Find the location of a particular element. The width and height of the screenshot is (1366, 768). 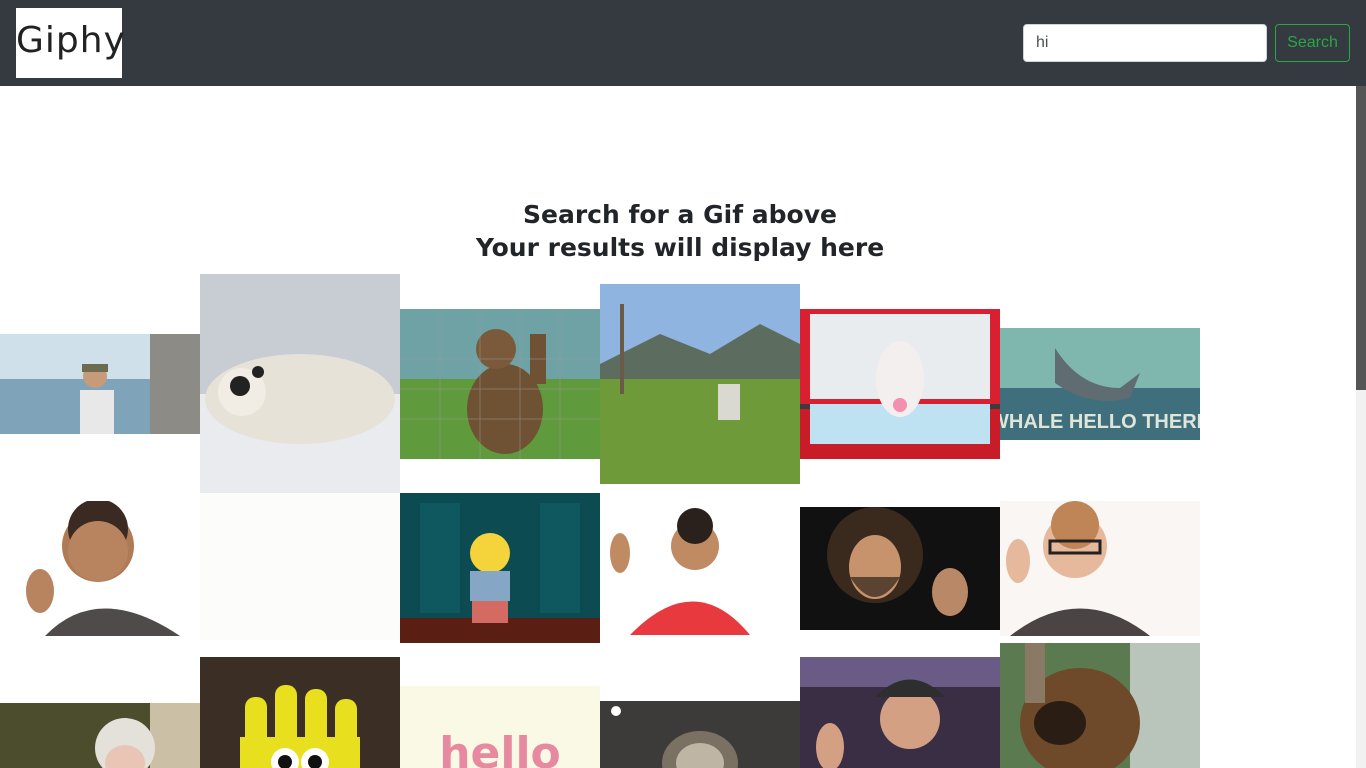

search-button: Search is located at coordinates (1312, 43).